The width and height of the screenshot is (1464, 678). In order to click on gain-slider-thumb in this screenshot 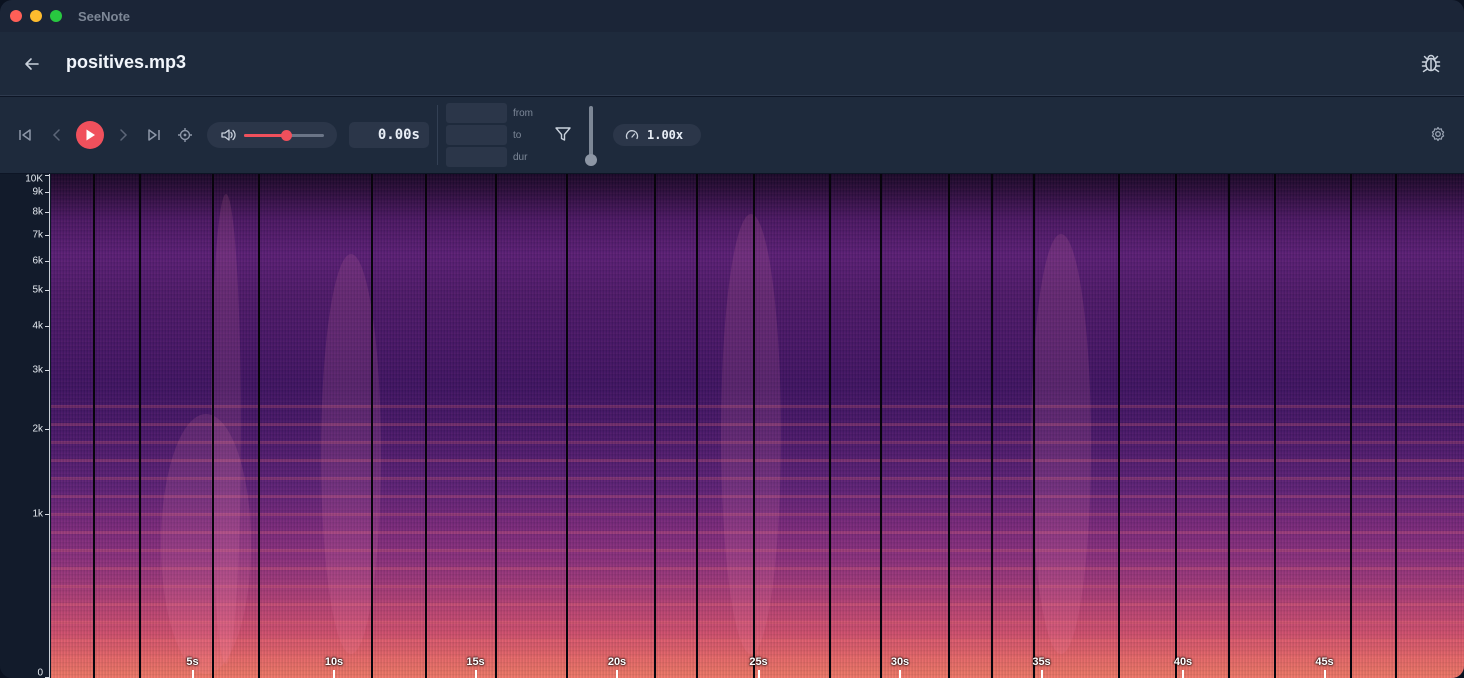, I will do `click(591, 160)`.